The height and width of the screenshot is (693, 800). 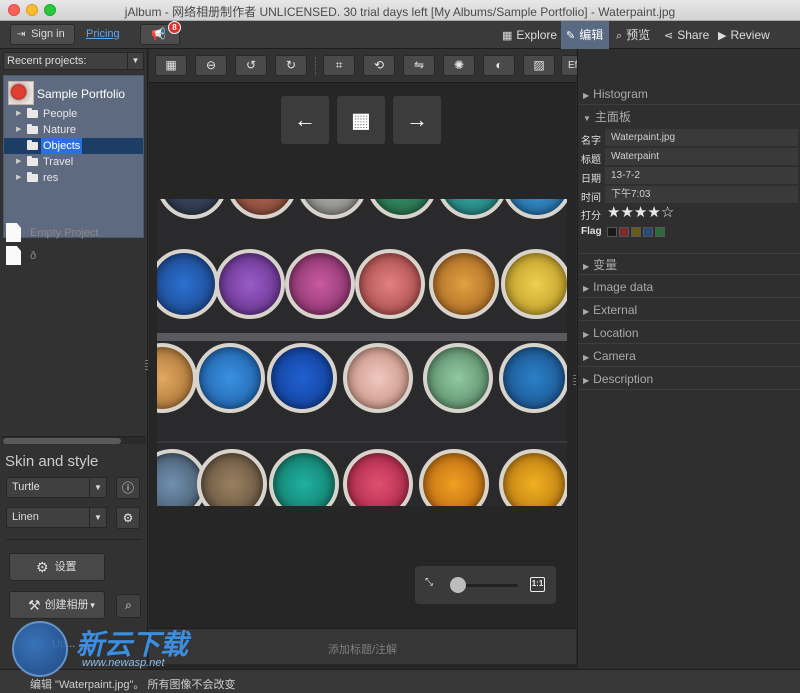 What do you see at coordinates (171, 65) in the screenshot?
I see `grid-view-button: ▦` at bounding box center [171, 65].